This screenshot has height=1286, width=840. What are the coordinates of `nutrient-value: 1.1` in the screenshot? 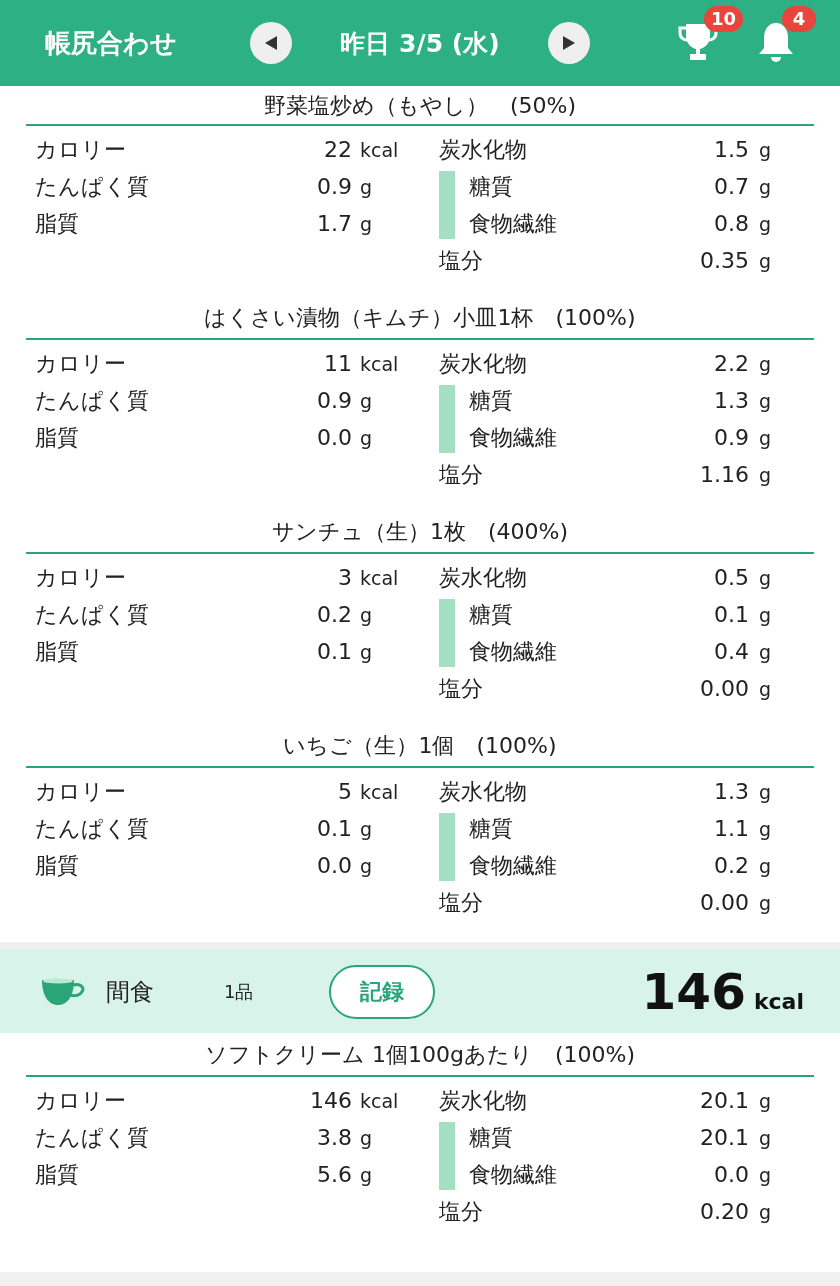 It's located at (731, 828).